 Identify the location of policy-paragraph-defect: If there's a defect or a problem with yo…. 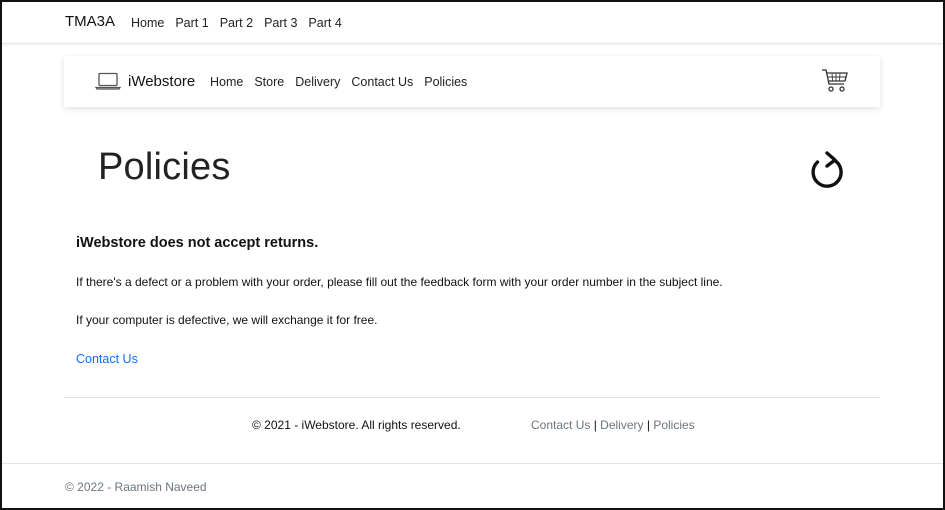
(399, 282).